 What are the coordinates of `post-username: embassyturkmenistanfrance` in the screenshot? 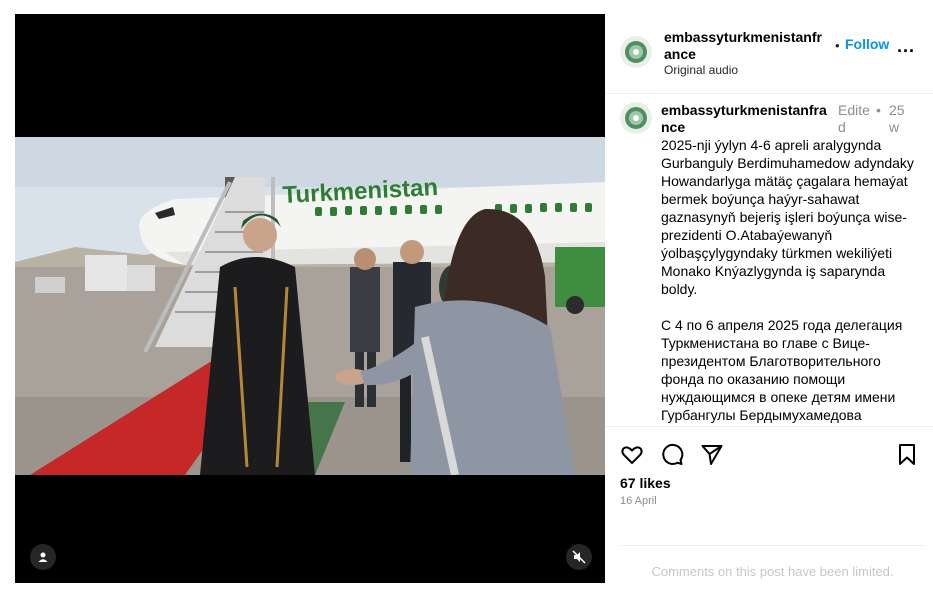 It's located at (746, 46).